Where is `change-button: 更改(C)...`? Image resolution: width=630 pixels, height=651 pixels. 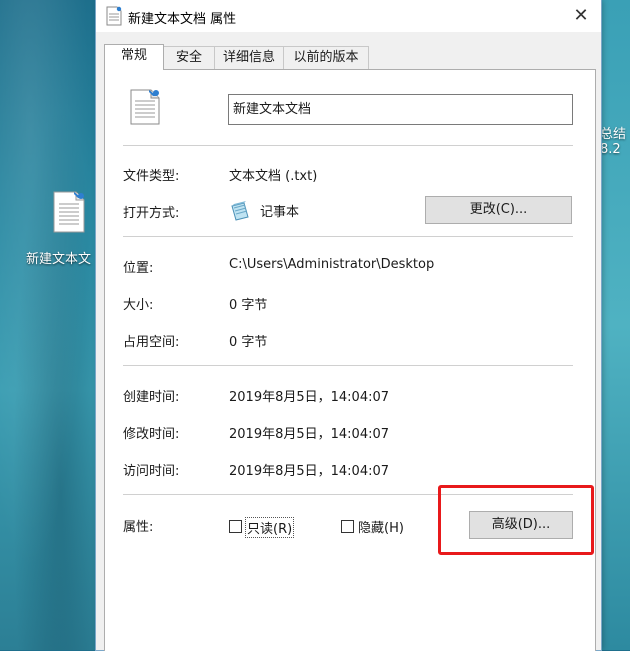 change-button: 更改(C)... is located at coordinates (498, 210).